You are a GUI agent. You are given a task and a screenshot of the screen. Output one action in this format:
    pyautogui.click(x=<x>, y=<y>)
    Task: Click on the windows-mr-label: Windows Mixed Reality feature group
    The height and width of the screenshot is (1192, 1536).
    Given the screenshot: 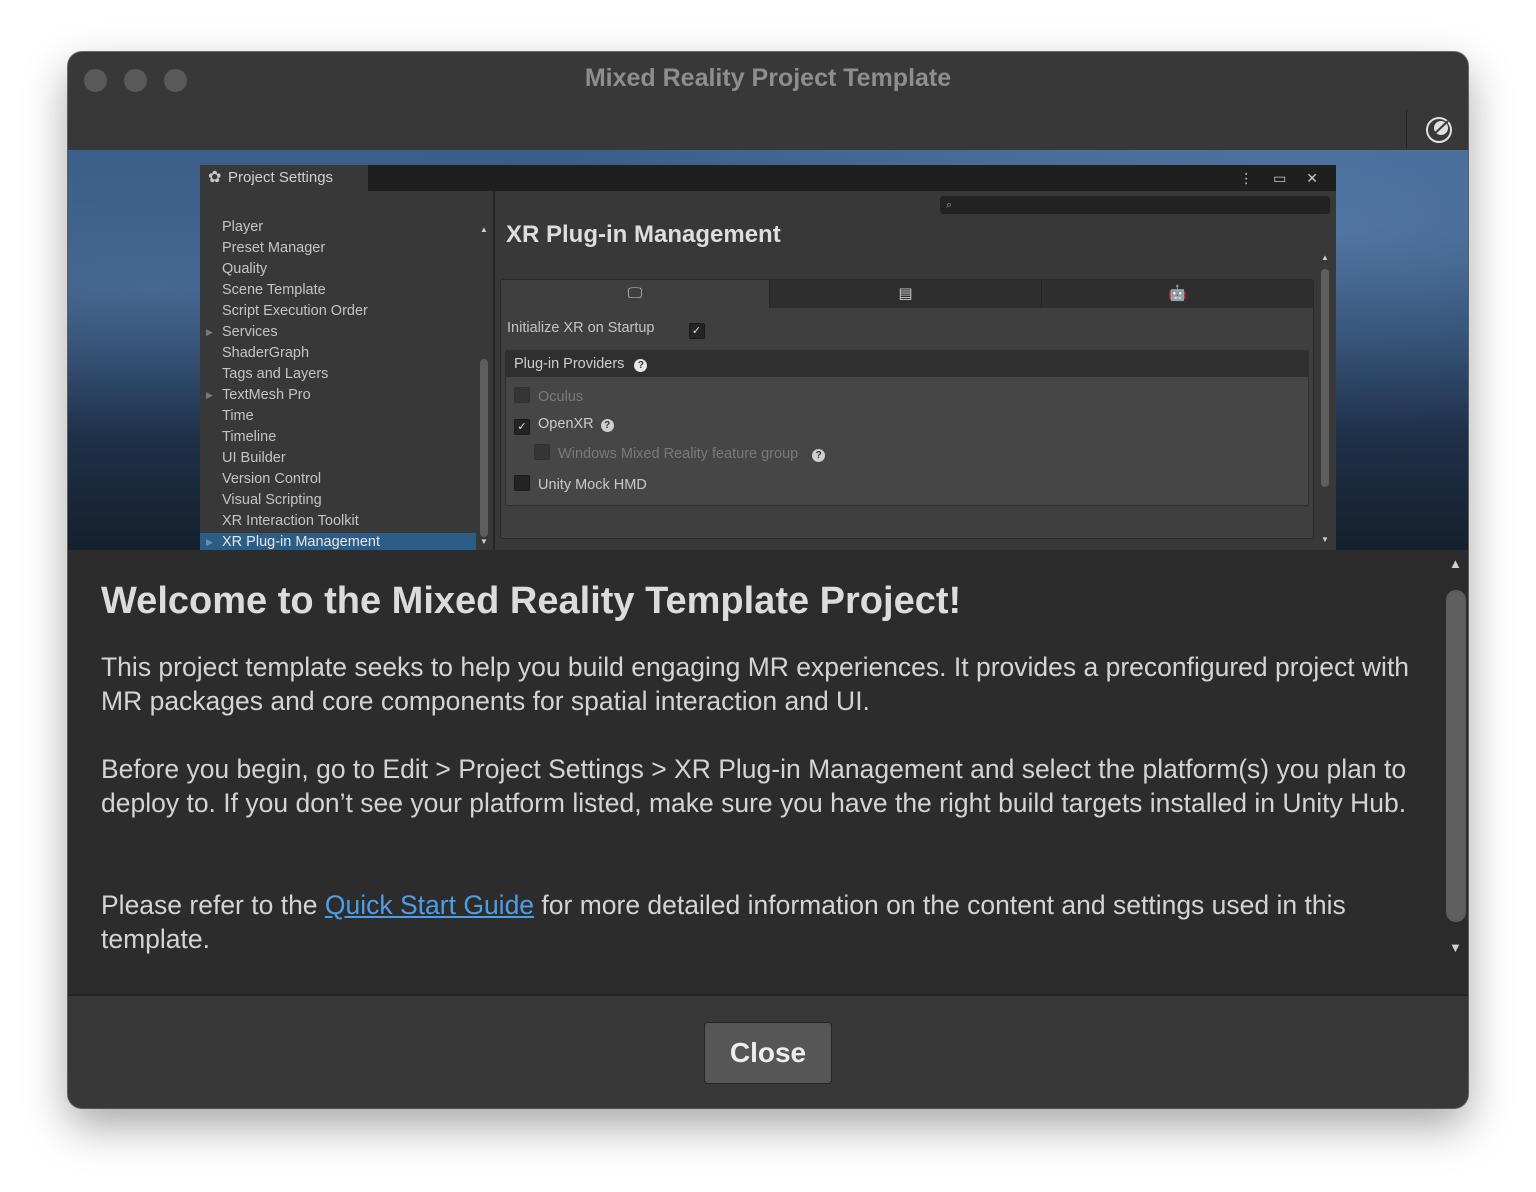 What is the action you would take?
    pyautogui.click(x=678, y=454)
    